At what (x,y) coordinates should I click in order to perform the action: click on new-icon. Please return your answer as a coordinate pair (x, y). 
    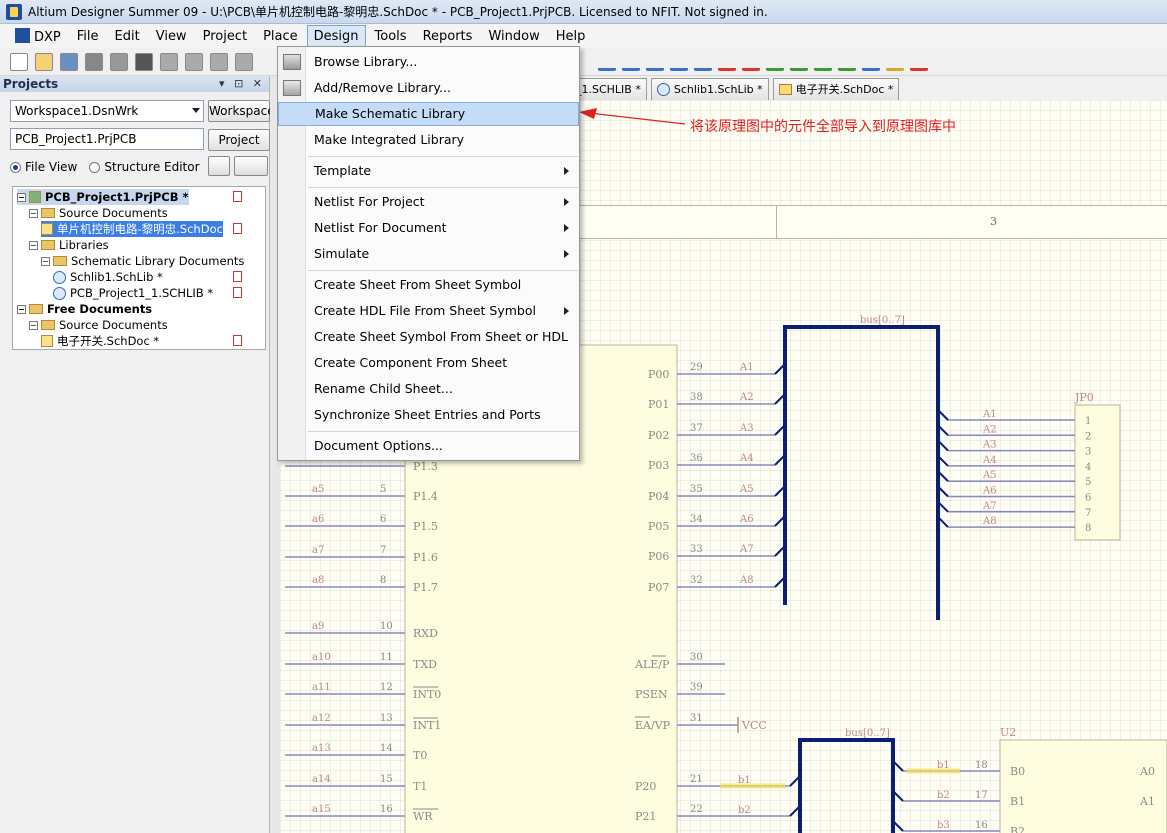
    Looking at the image, I should click on (19, 62).